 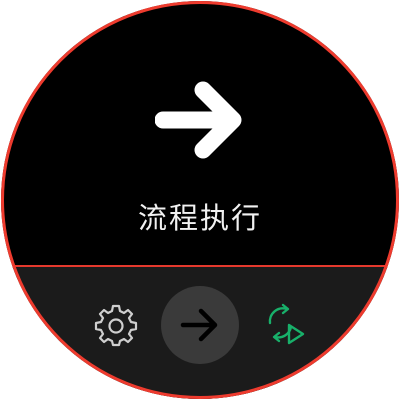 What do you see at coordinates (199, 218) in the screenshot?
I see `page-title: 流程执行` at bounding box center [199, 218].